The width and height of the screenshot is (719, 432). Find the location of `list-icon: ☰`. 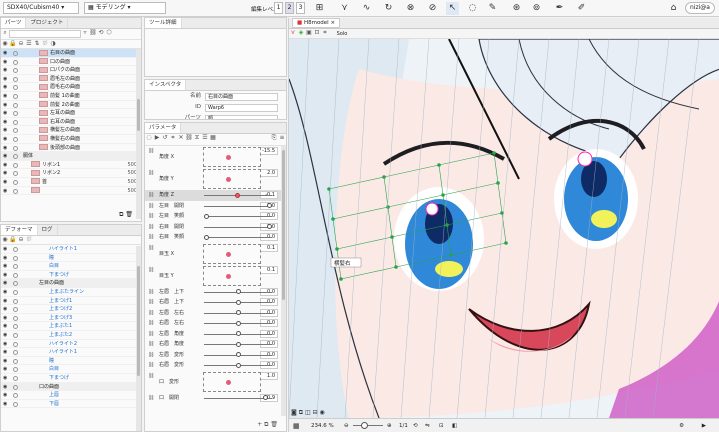

list-icon: ☰ is located at coordinates (205, 138).